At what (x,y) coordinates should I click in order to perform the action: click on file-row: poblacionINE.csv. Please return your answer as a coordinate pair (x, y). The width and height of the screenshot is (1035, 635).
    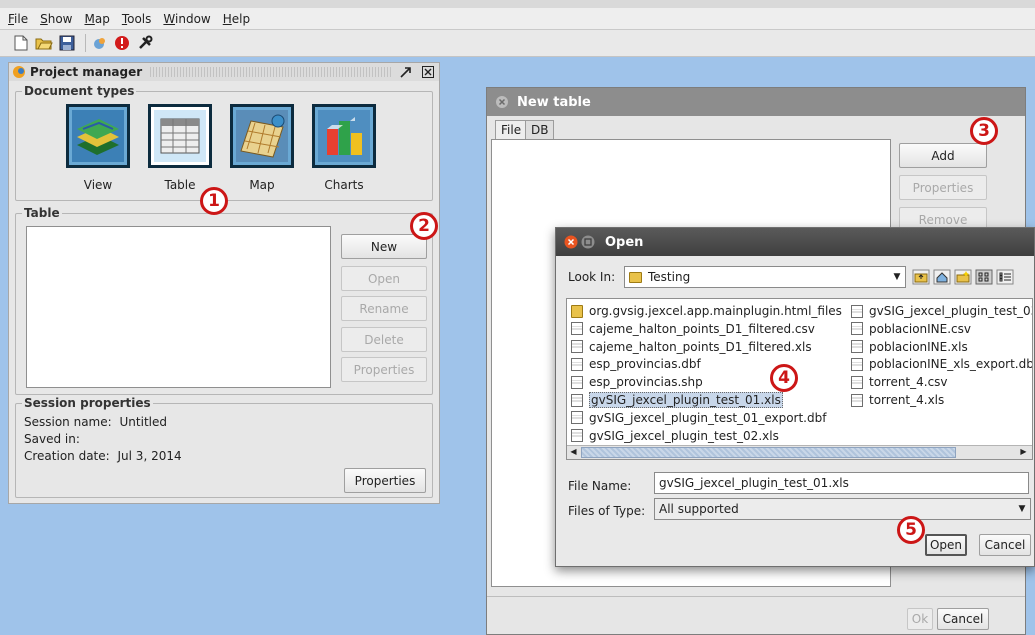
    Looking at the image, I should click on (911, 329).